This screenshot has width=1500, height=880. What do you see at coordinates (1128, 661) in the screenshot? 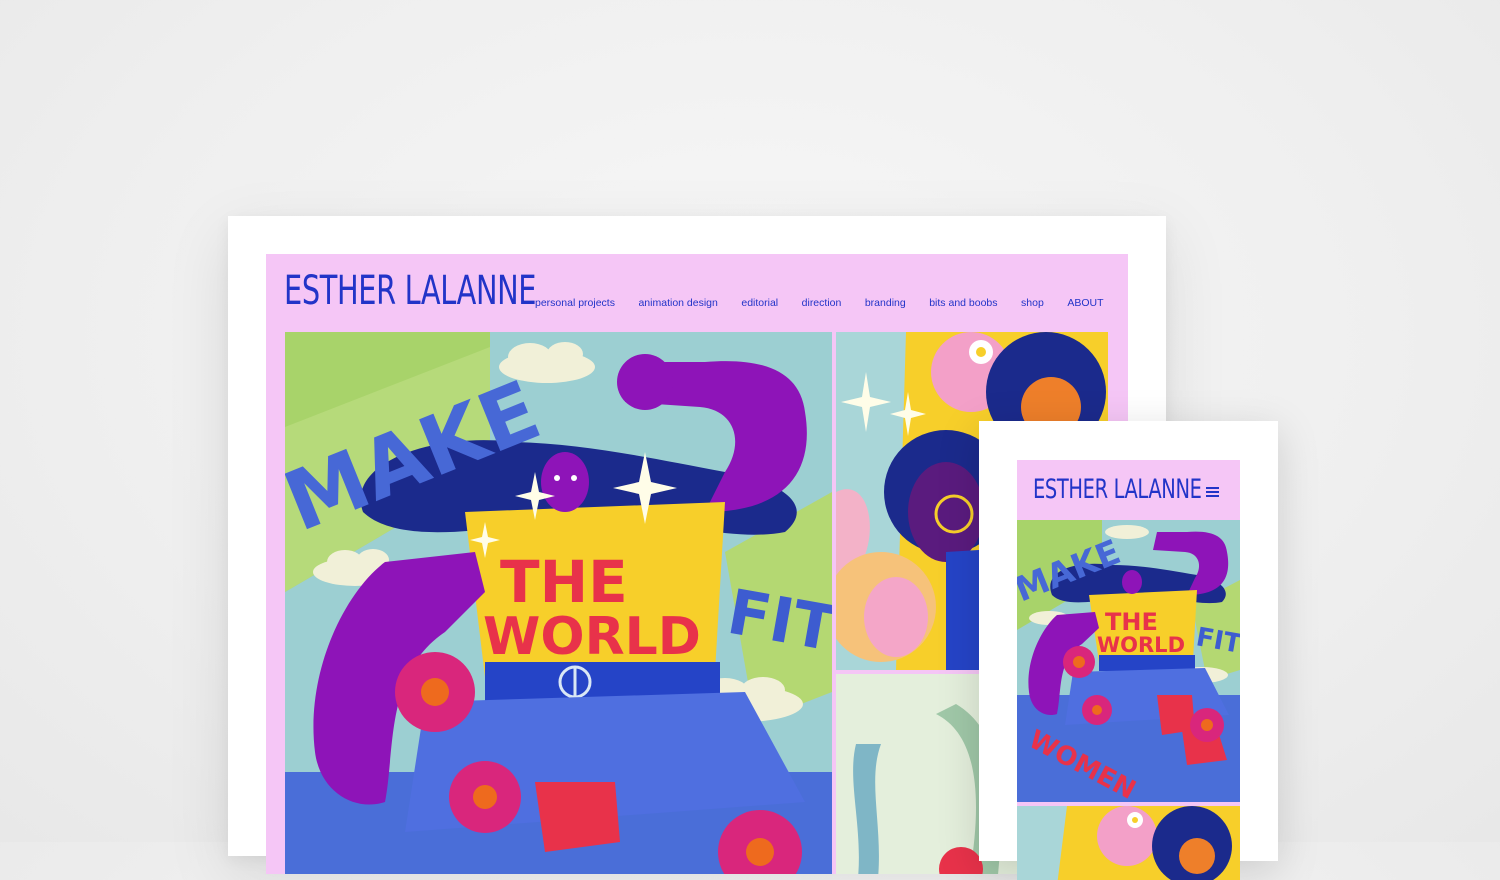
I see `mobile-hero-illustration: MAKE THE WORLD FIT WOMEN` at bounding box center [1128, 661].